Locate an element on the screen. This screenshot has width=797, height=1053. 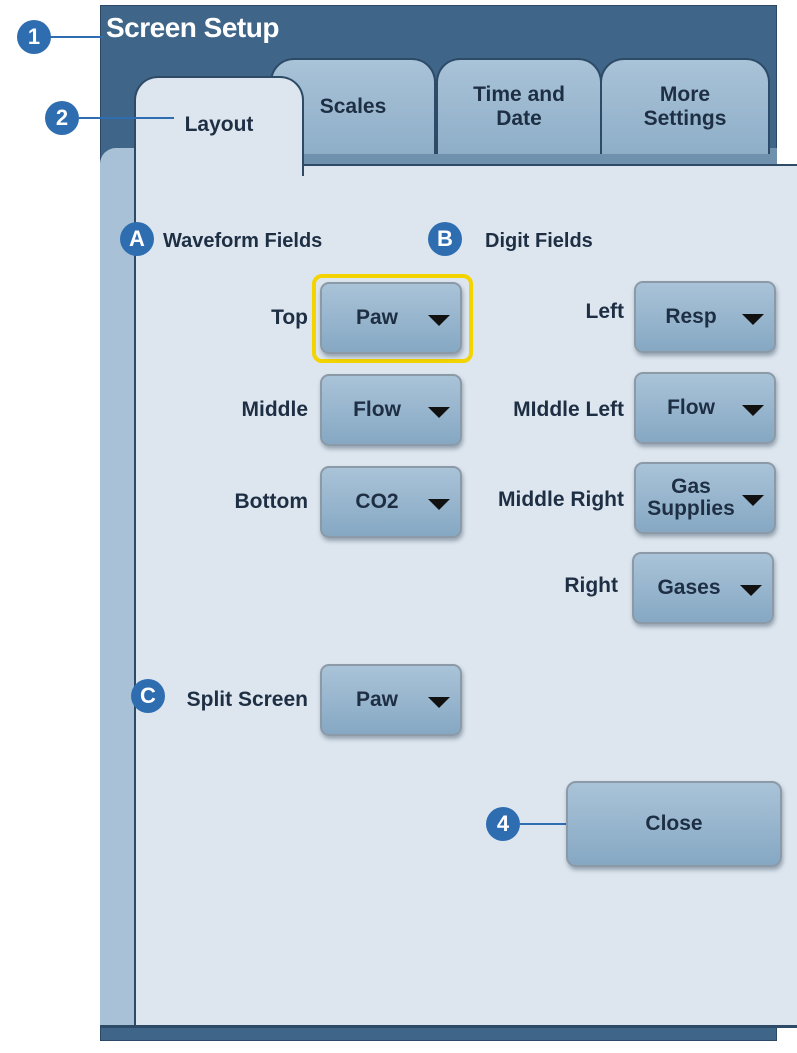
callout-4-badge: 4 is located at coordinates (503, 824).